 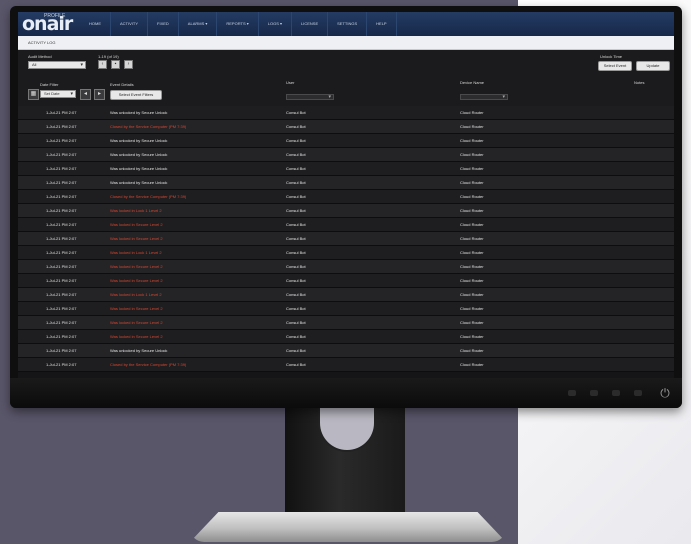 What do you see at coordinates (484, 97) in the screenshot?
I see `device-filter-select` at bounding box center [484, 97].